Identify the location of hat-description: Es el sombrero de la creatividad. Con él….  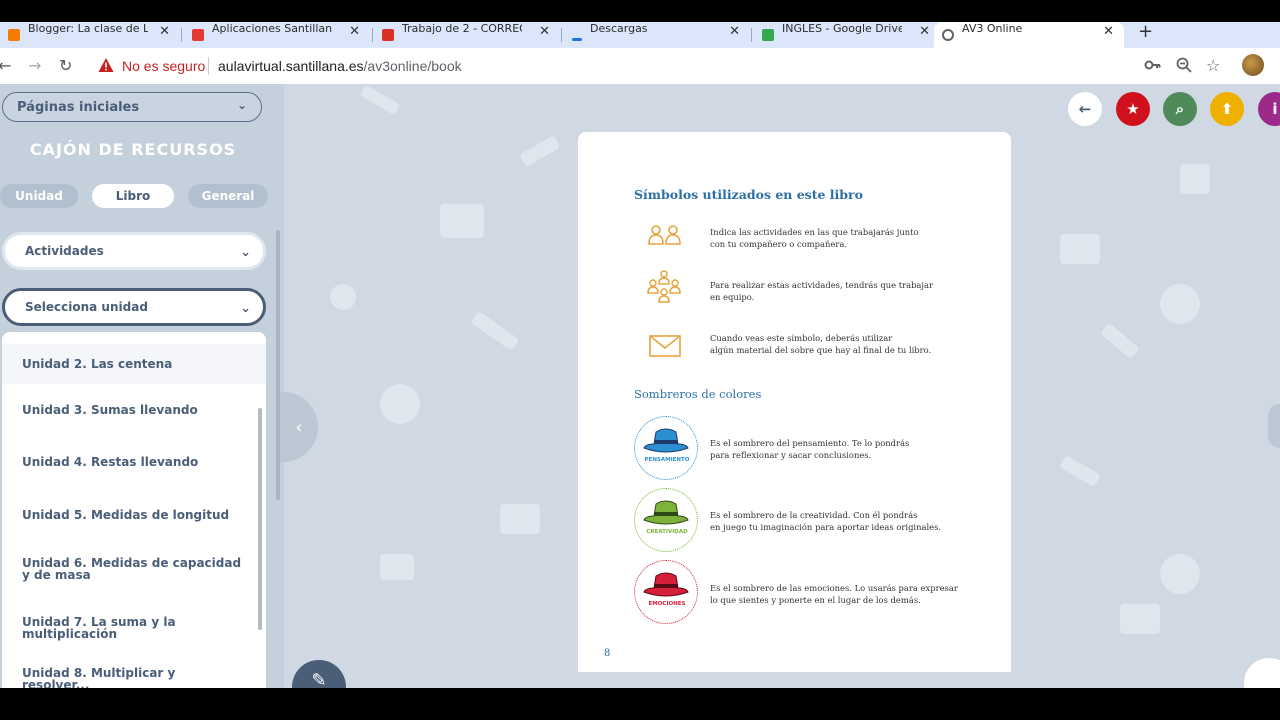
(835, 521).